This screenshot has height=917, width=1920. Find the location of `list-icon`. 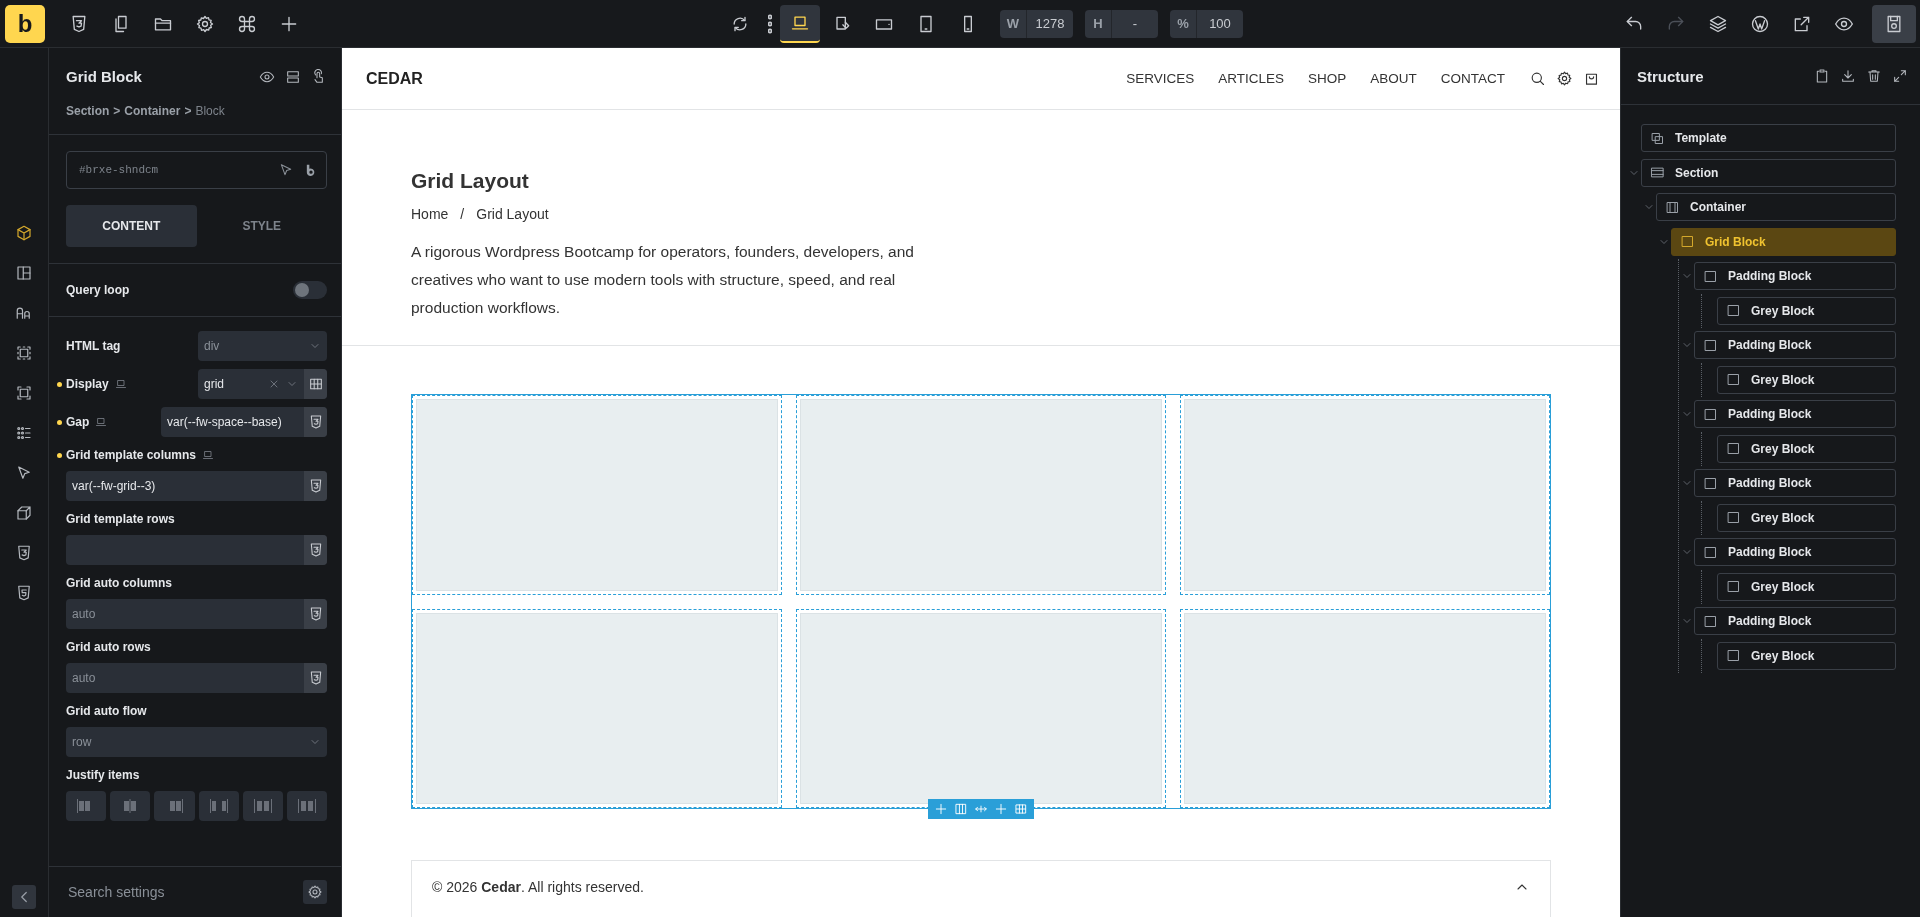

list-icon is located at coordinates (24, 433).